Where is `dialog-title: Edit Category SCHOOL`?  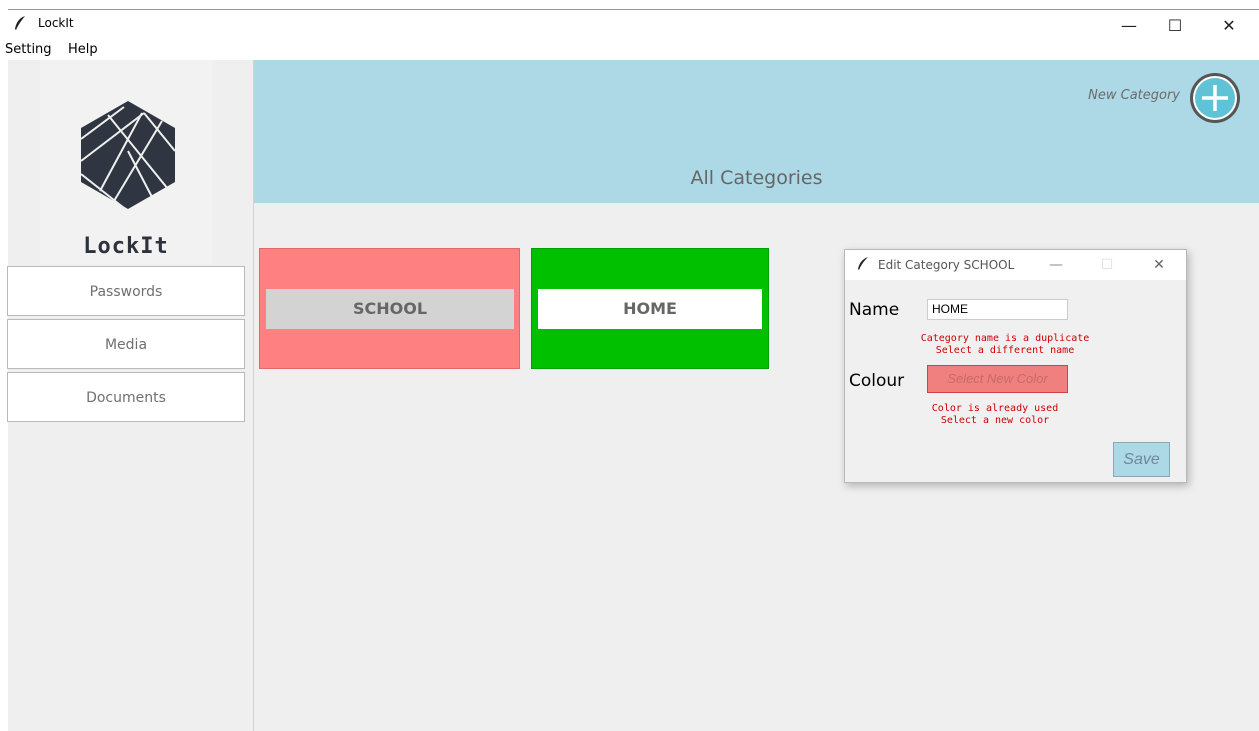
dialog-title: Edit Category SCHOOL is located at coordinates (946, 265).